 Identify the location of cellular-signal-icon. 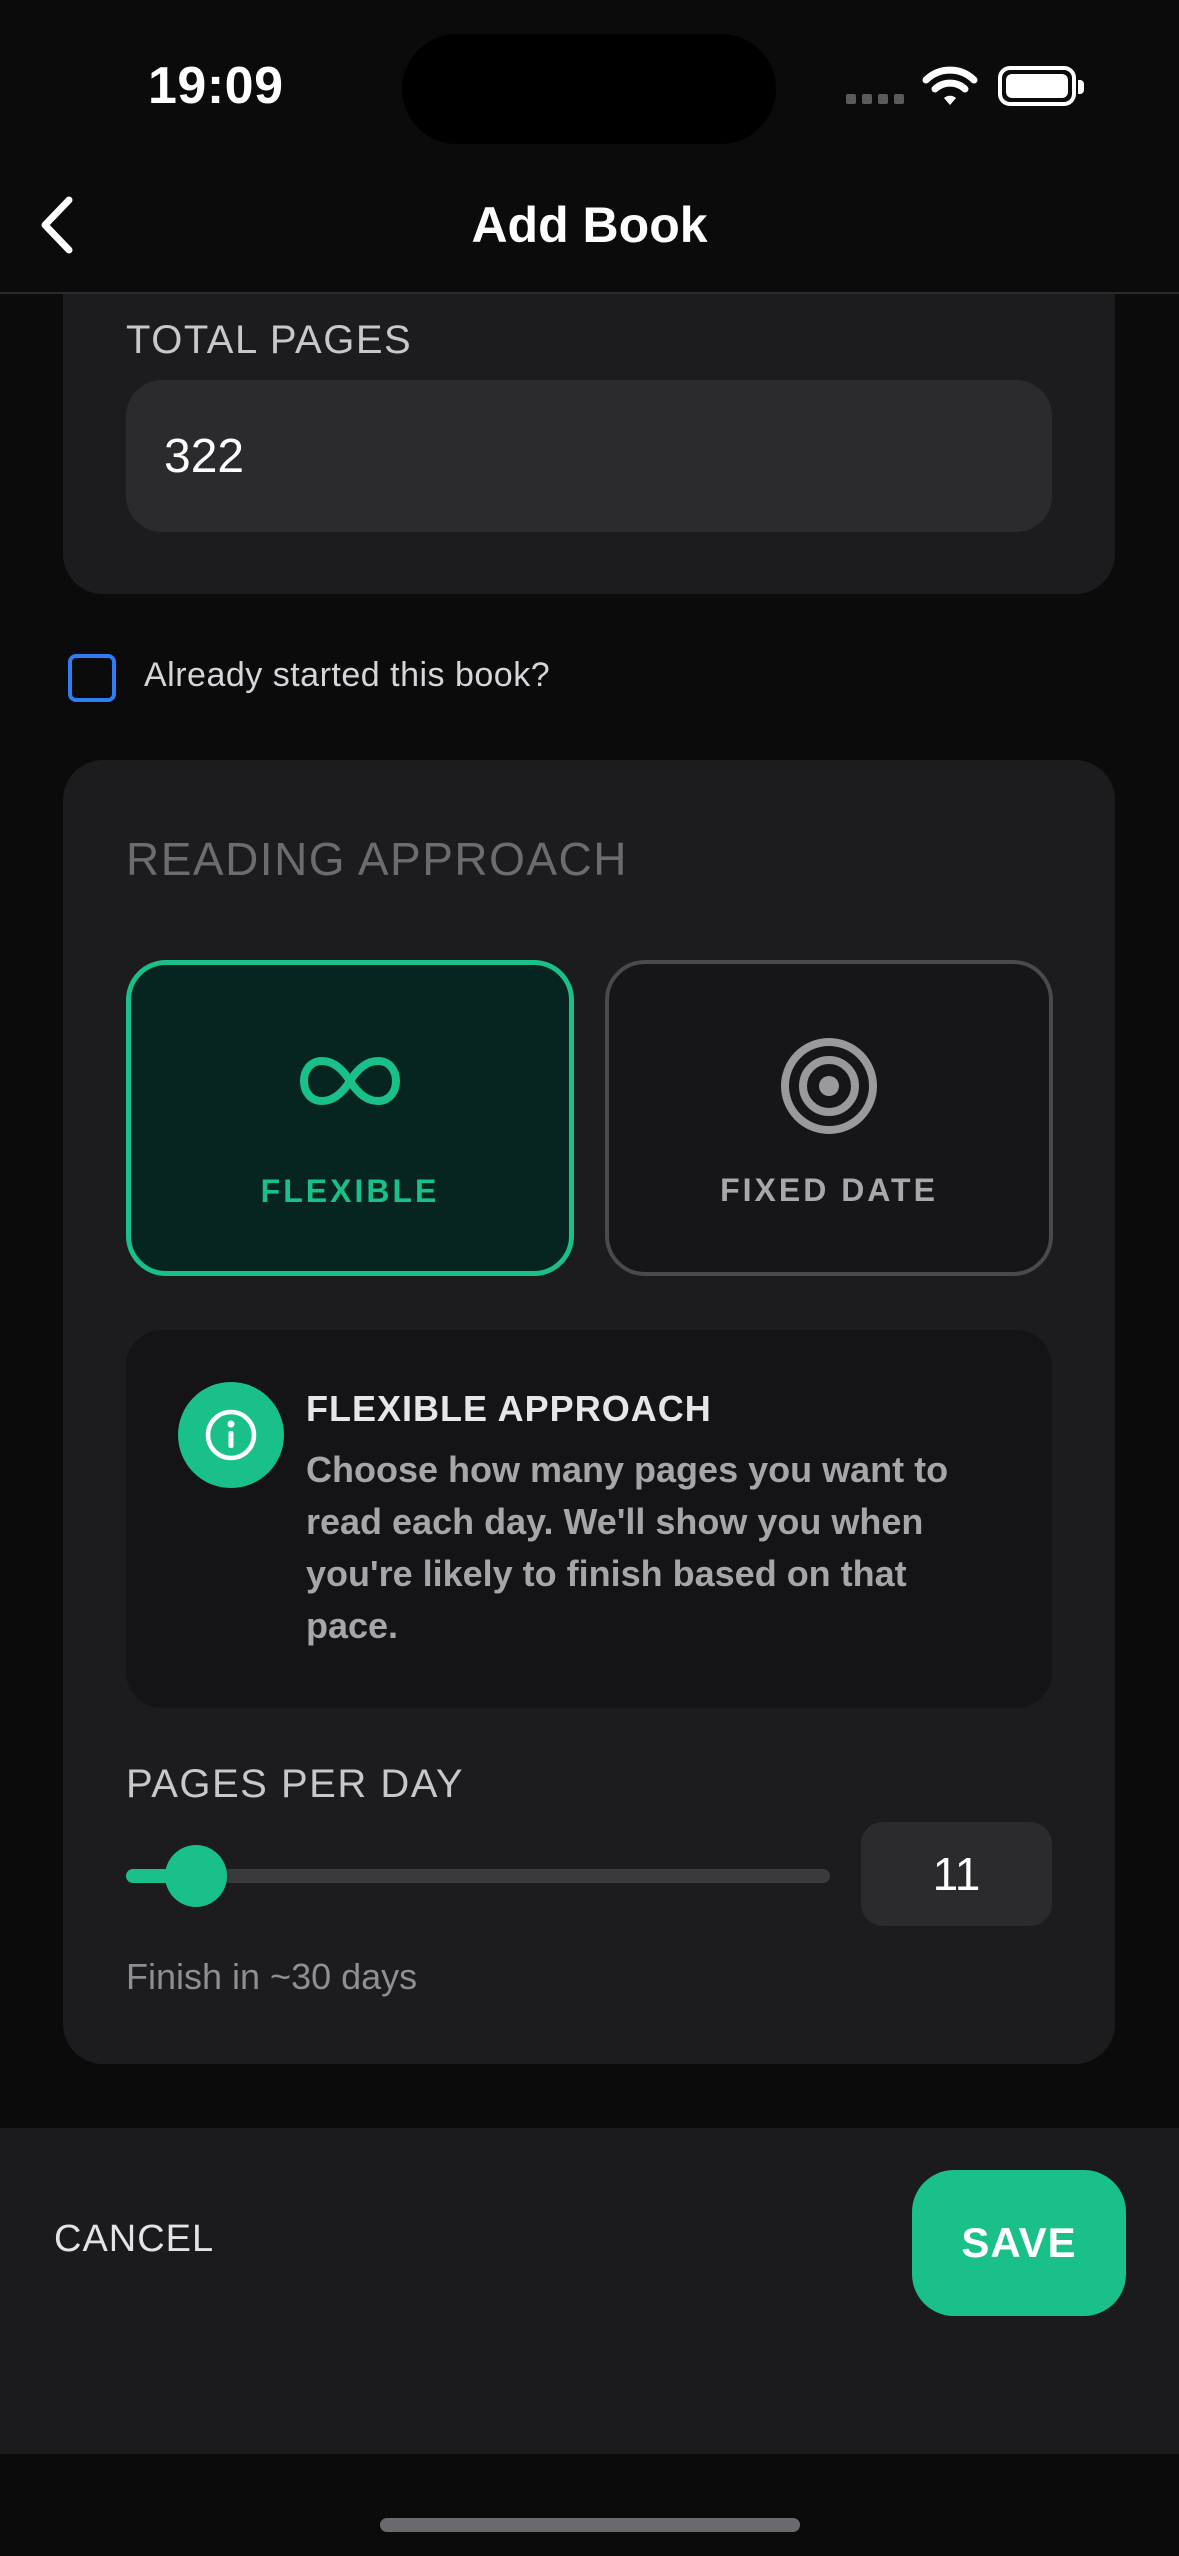
(875, 99).